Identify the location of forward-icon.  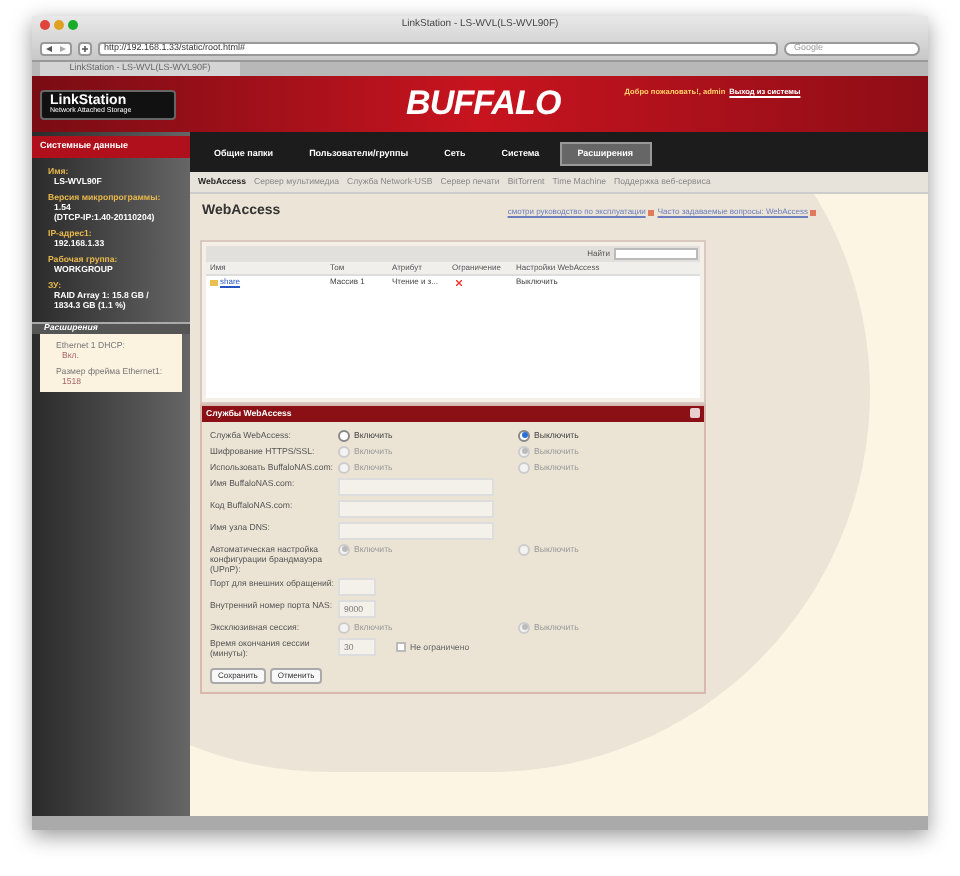
(63, 48).